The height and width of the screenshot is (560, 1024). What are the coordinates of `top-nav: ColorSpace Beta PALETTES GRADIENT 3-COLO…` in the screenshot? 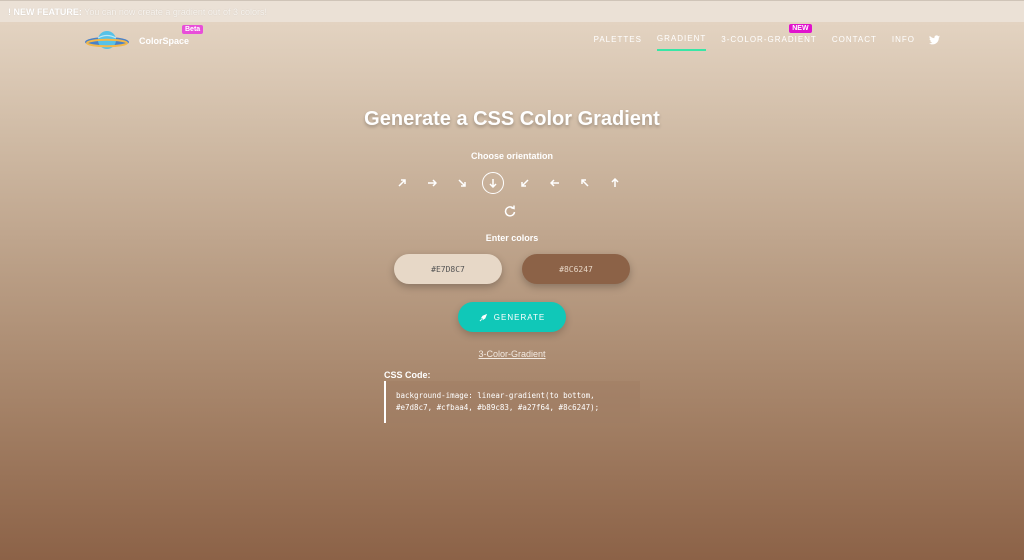 It's located at (512, 41).